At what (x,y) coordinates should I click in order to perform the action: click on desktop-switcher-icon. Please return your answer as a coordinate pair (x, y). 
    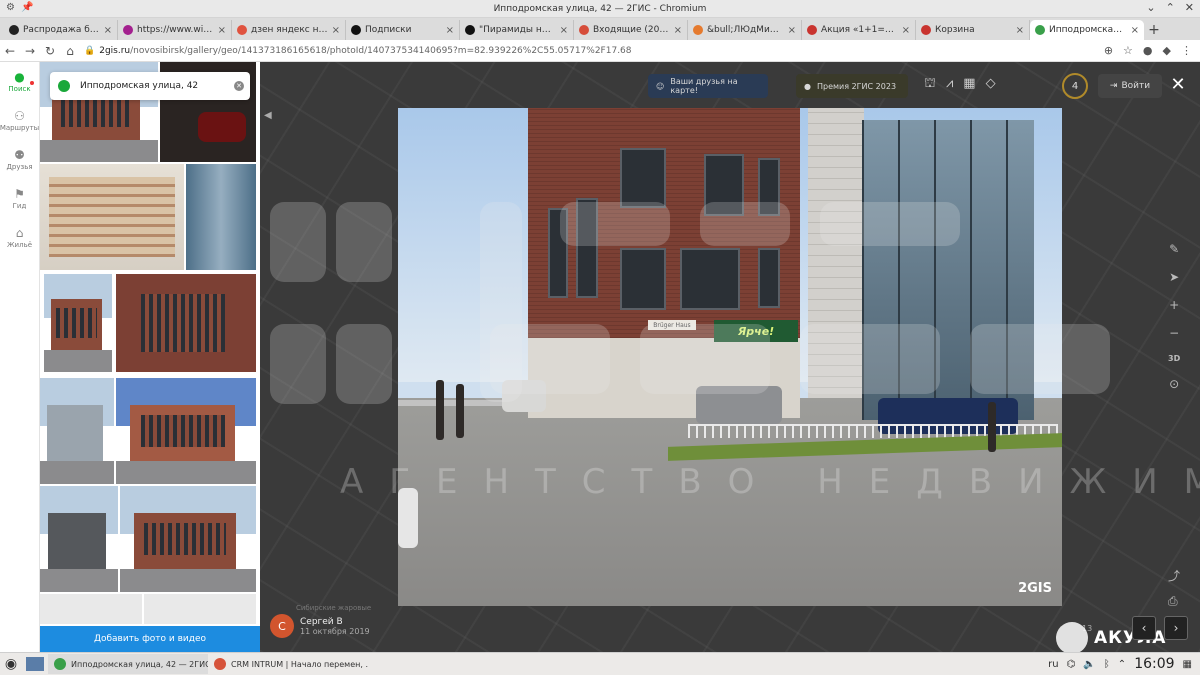
    Looking at the image, I should click on (35, 664).